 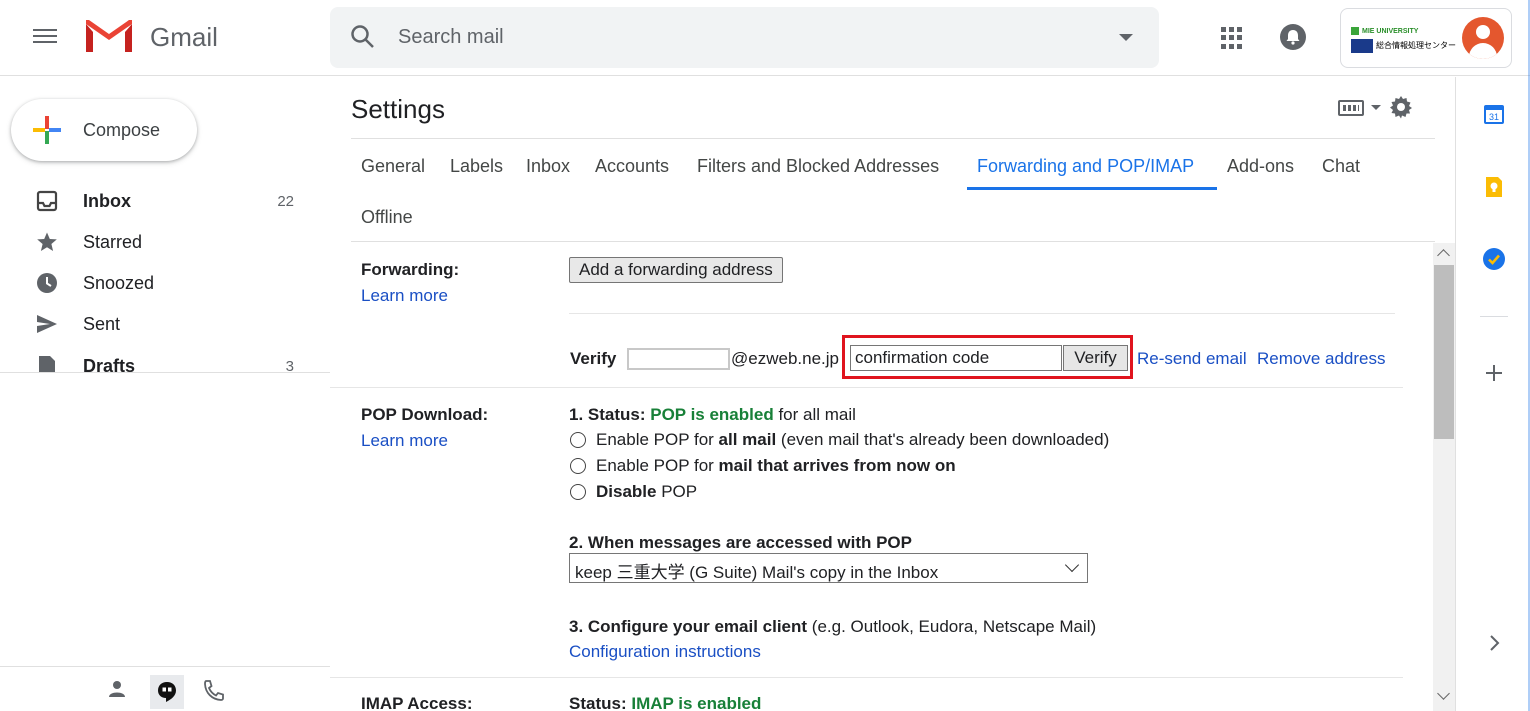 What do you see at coordinates (417, 702) in the screenshot?
I see `imap-access-title: IMAP Access:` at bounding box center [417, 702].